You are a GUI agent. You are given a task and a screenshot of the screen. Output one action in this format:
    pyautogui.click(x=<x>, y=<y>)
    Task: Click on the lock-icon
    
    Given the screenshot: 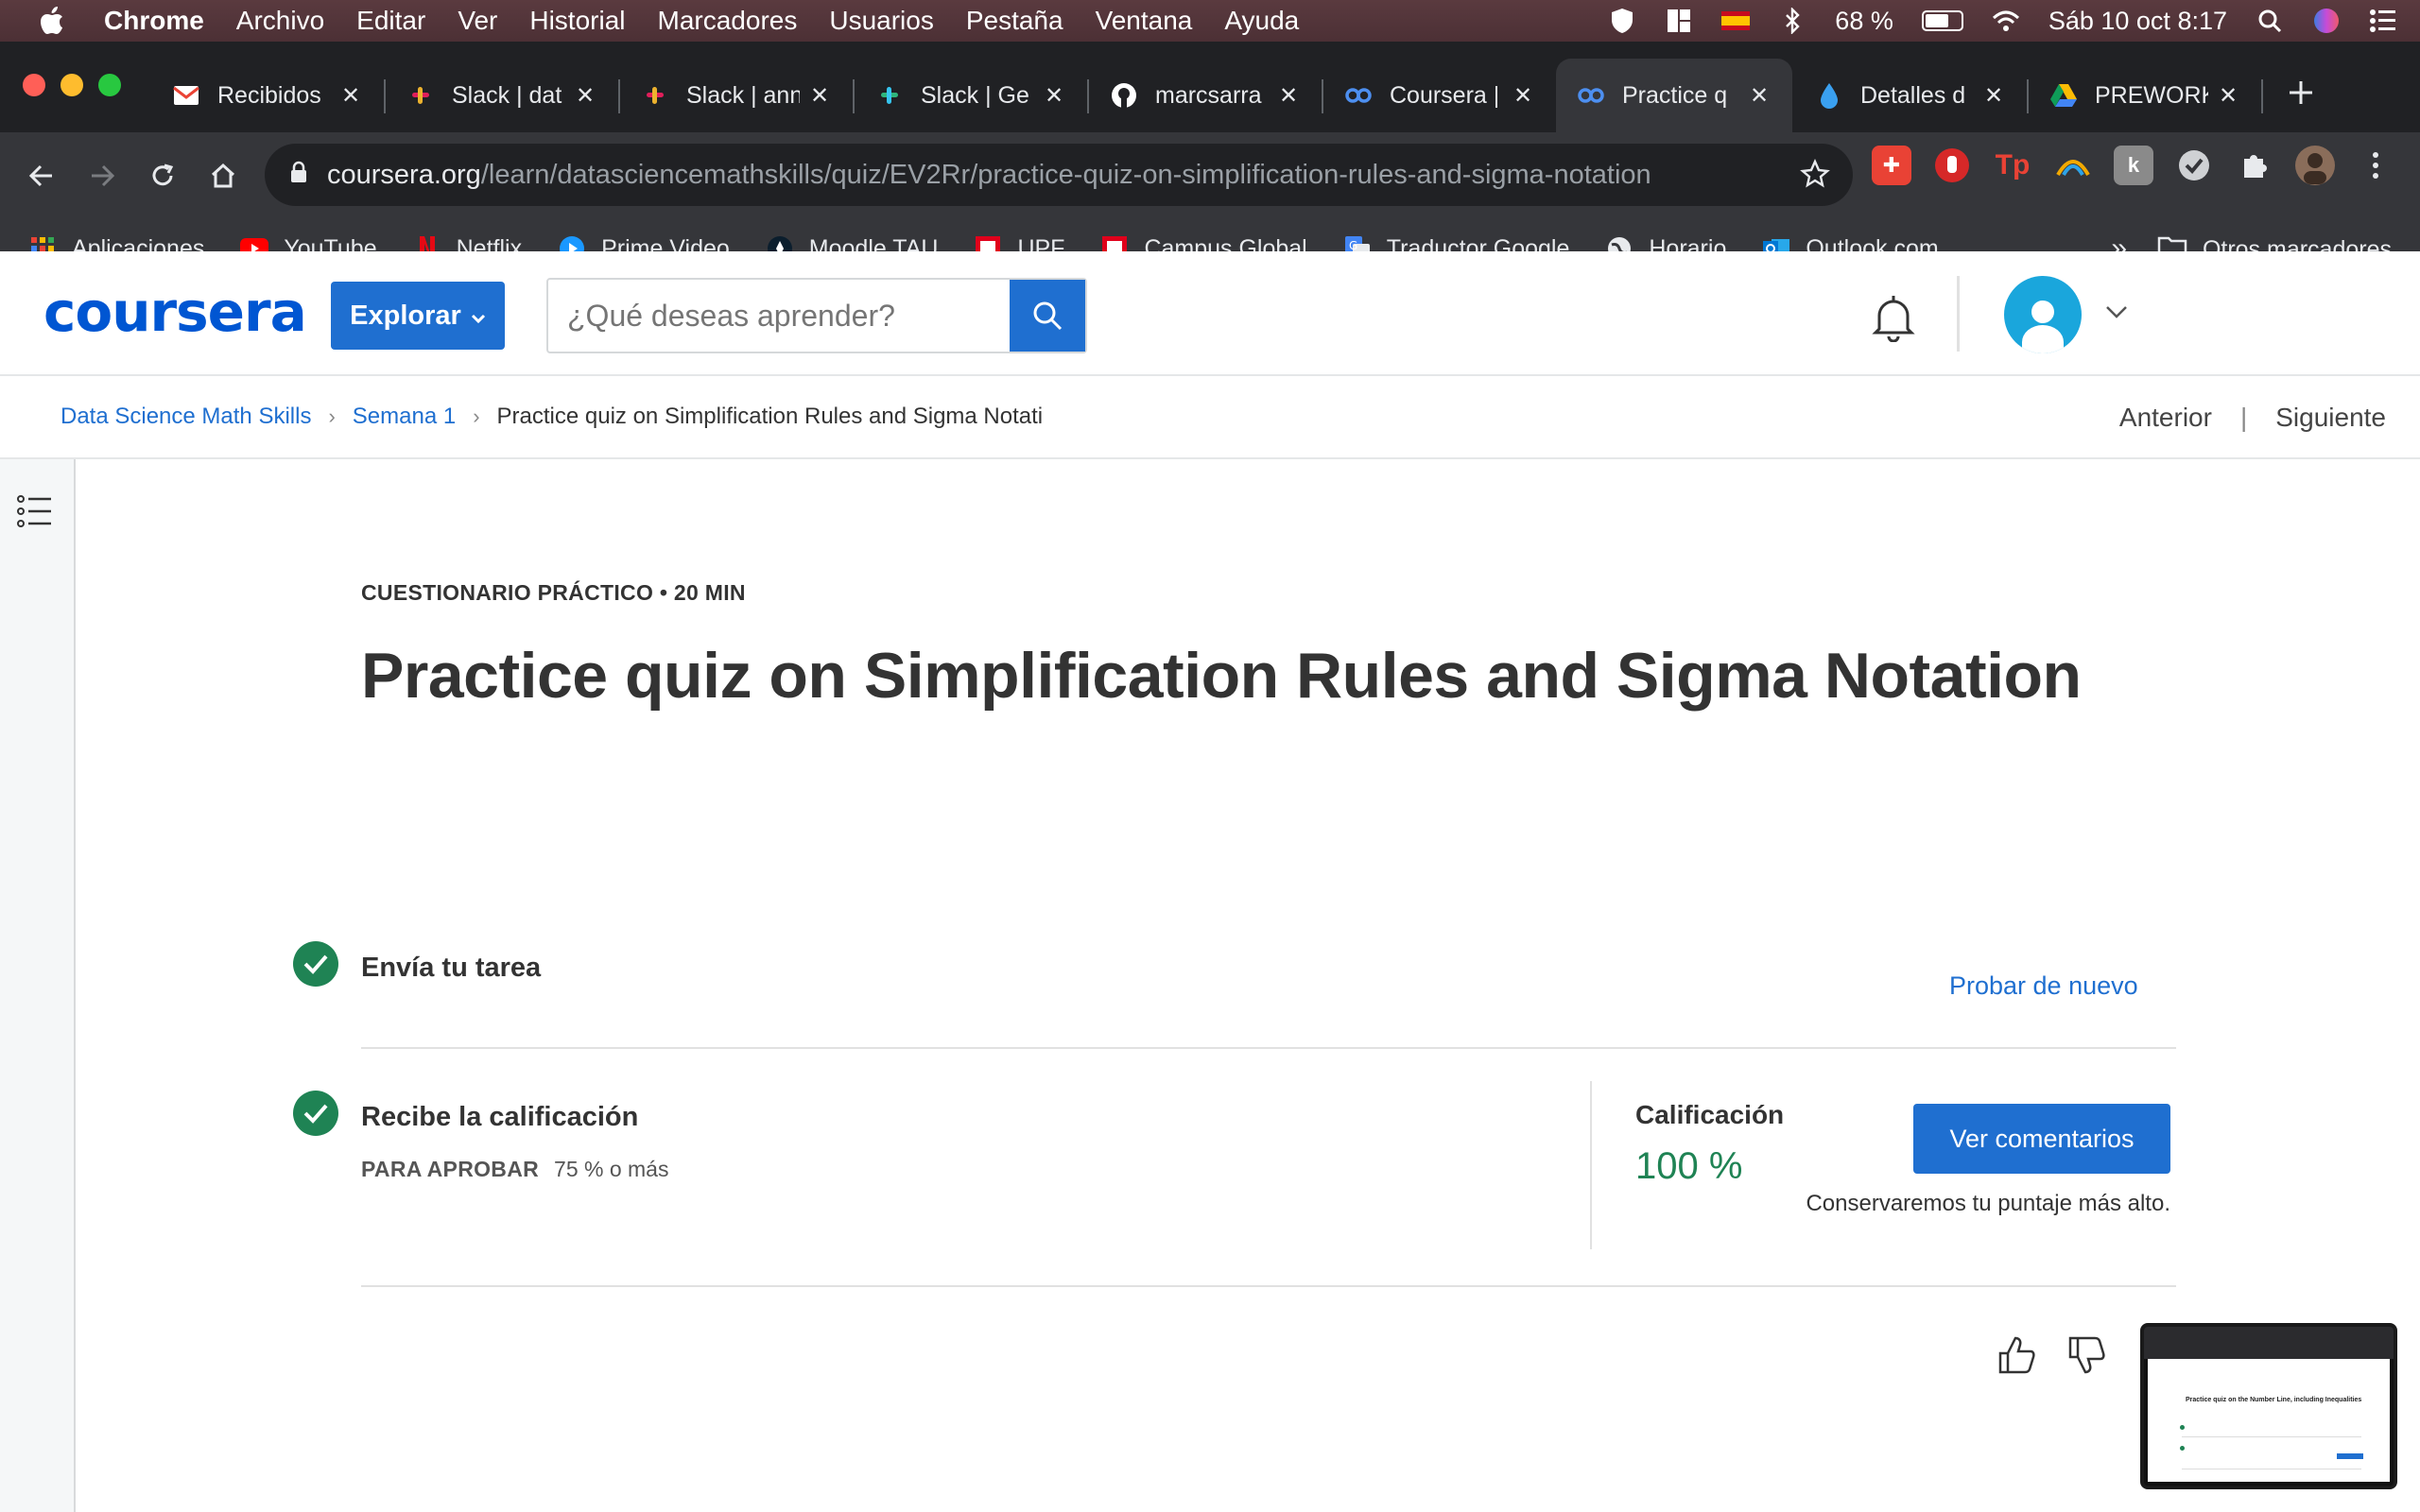 What is the action you would take?
    pyautogui.click(x=298, y=175)
    